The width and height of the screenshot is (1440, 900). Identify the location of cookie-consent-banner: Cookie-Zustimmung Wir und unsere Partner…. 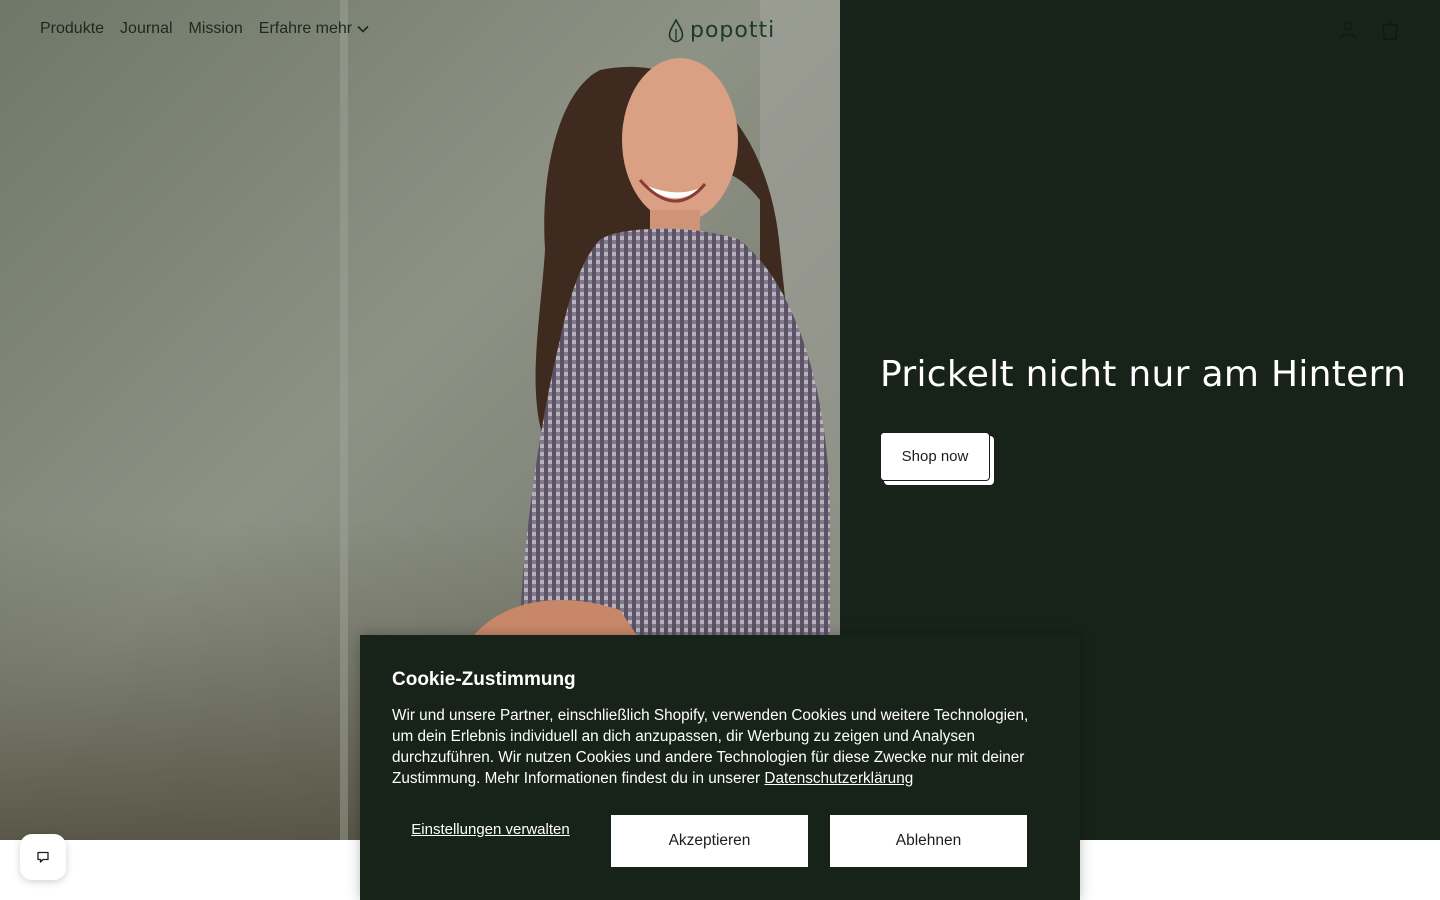
(720, 767).